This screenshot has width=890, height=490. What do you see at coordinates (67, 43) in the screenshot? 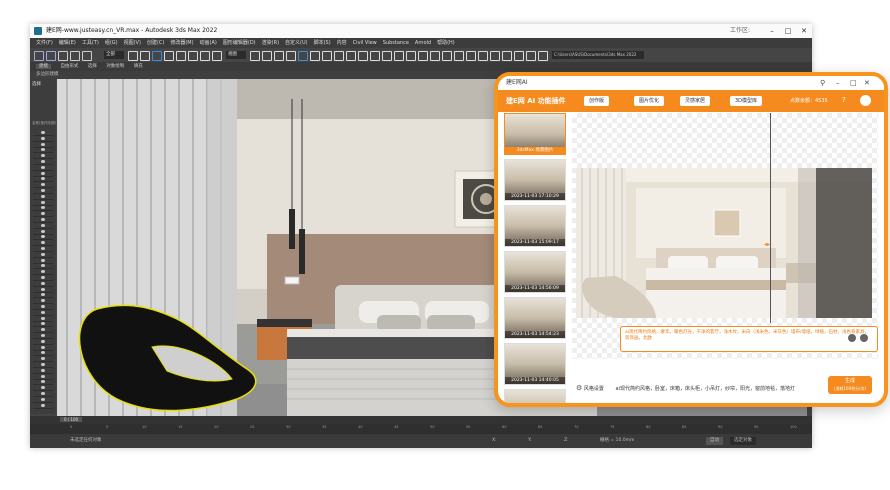
I see `menu-item: 编辑(E)` at bounding box center [67, 43].